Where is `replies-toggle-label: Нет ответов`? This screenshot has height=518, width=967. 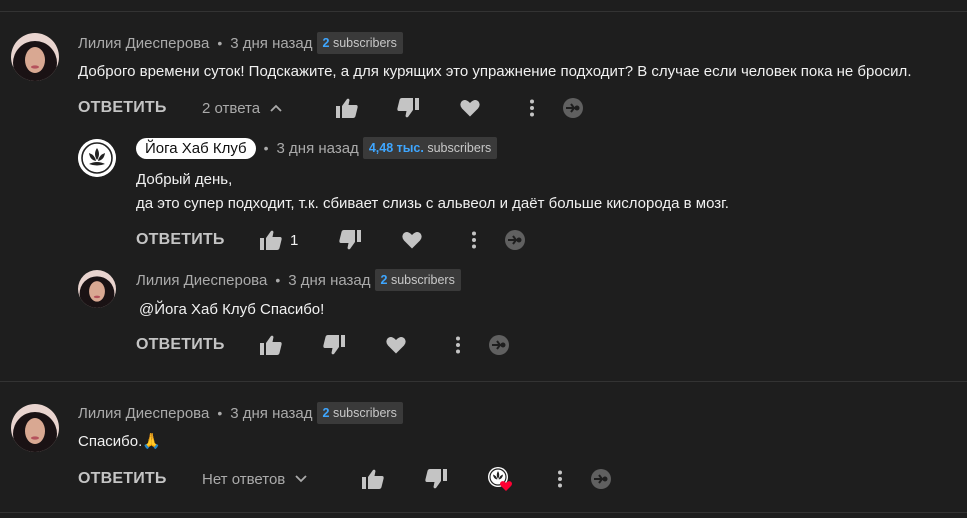
replies-toggle-label: Нет ответов is located at coordinates (244, 479).